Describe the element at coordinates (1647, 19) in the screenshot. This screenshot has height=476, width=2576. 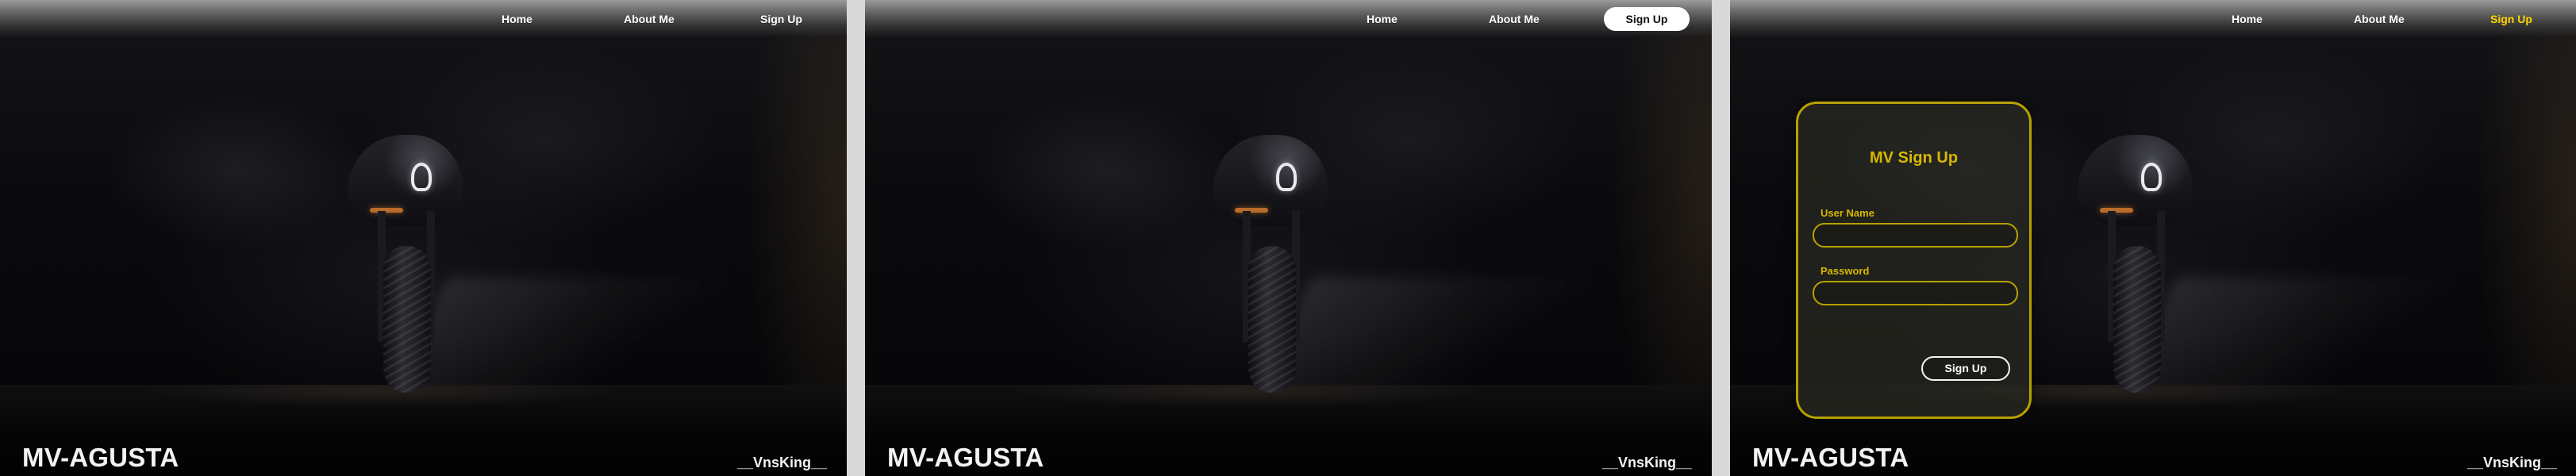
I see `nav-signup-button: Sign Up` at that location.